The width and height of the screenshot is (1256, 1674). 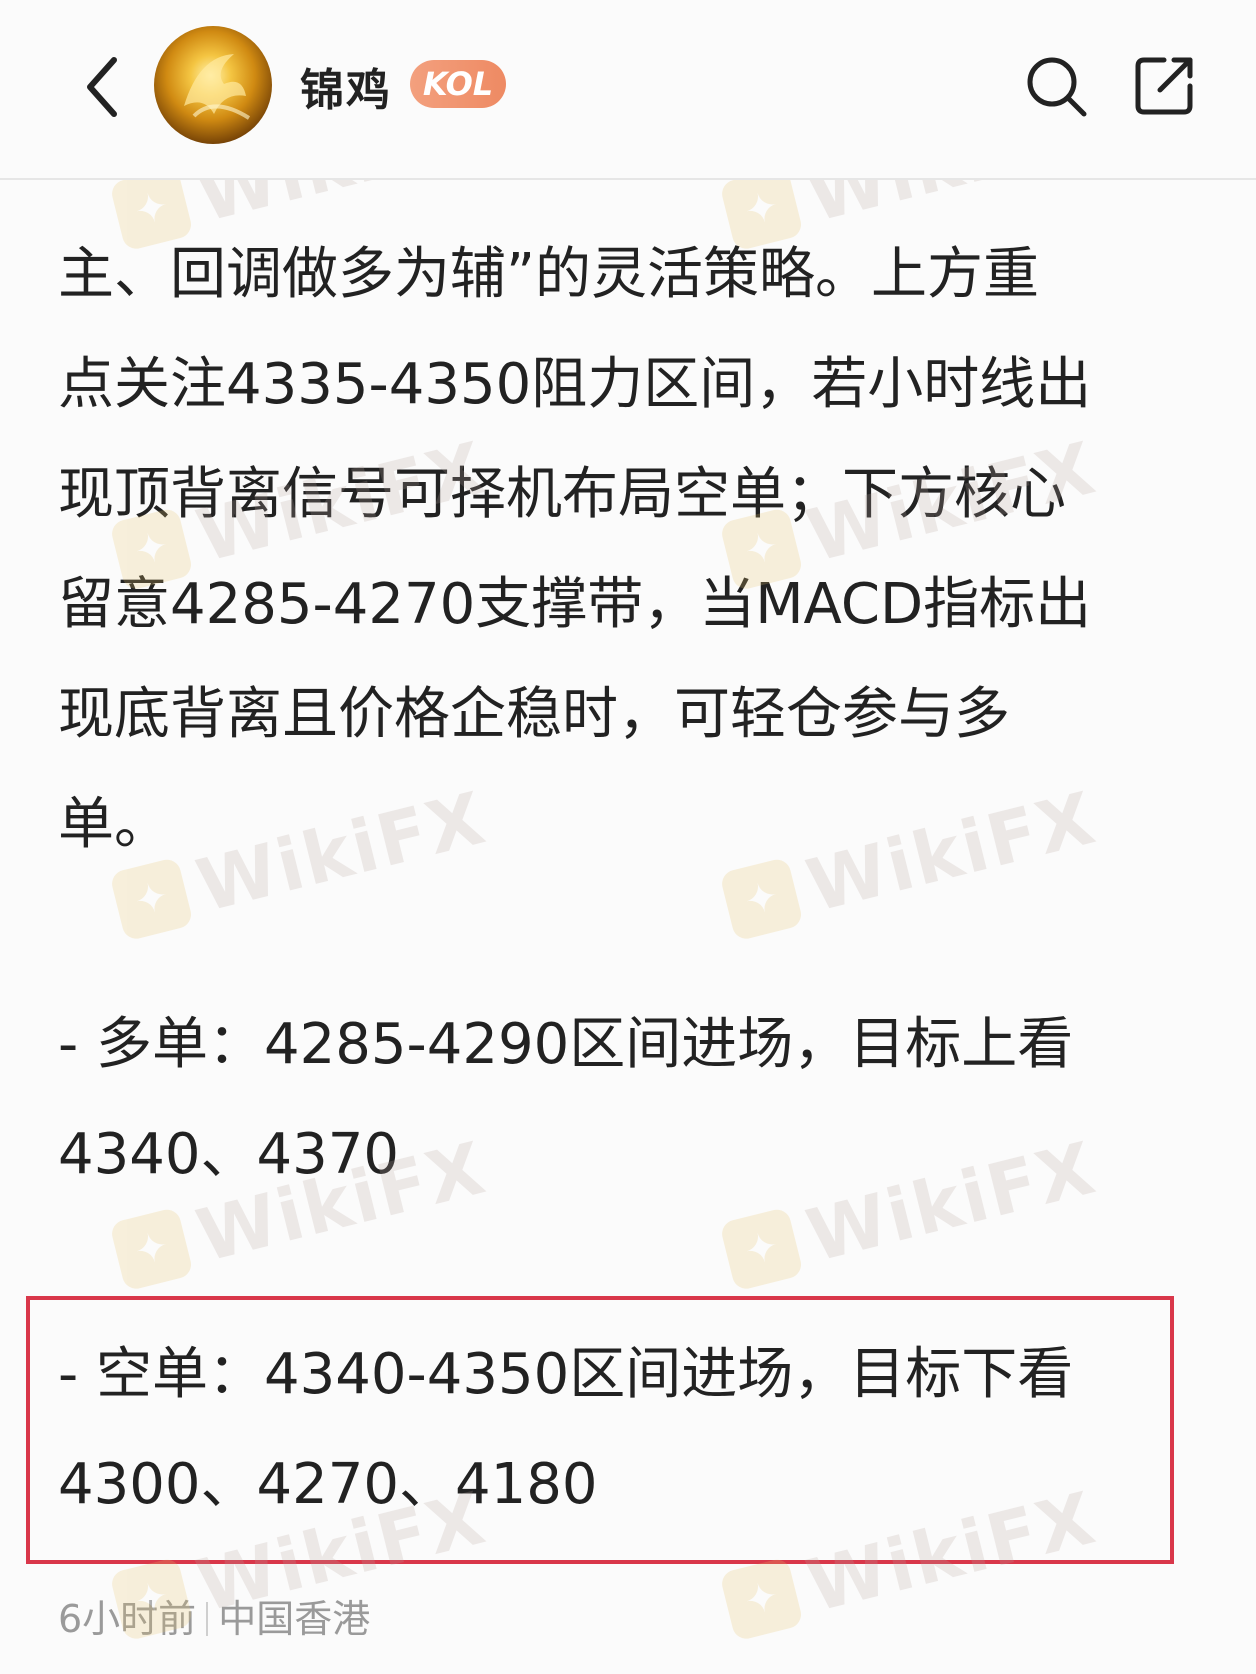 I want to click on paragraph-line: 点关注4335-4350阻力区间，若小时线出, so click(x=575, y=384).